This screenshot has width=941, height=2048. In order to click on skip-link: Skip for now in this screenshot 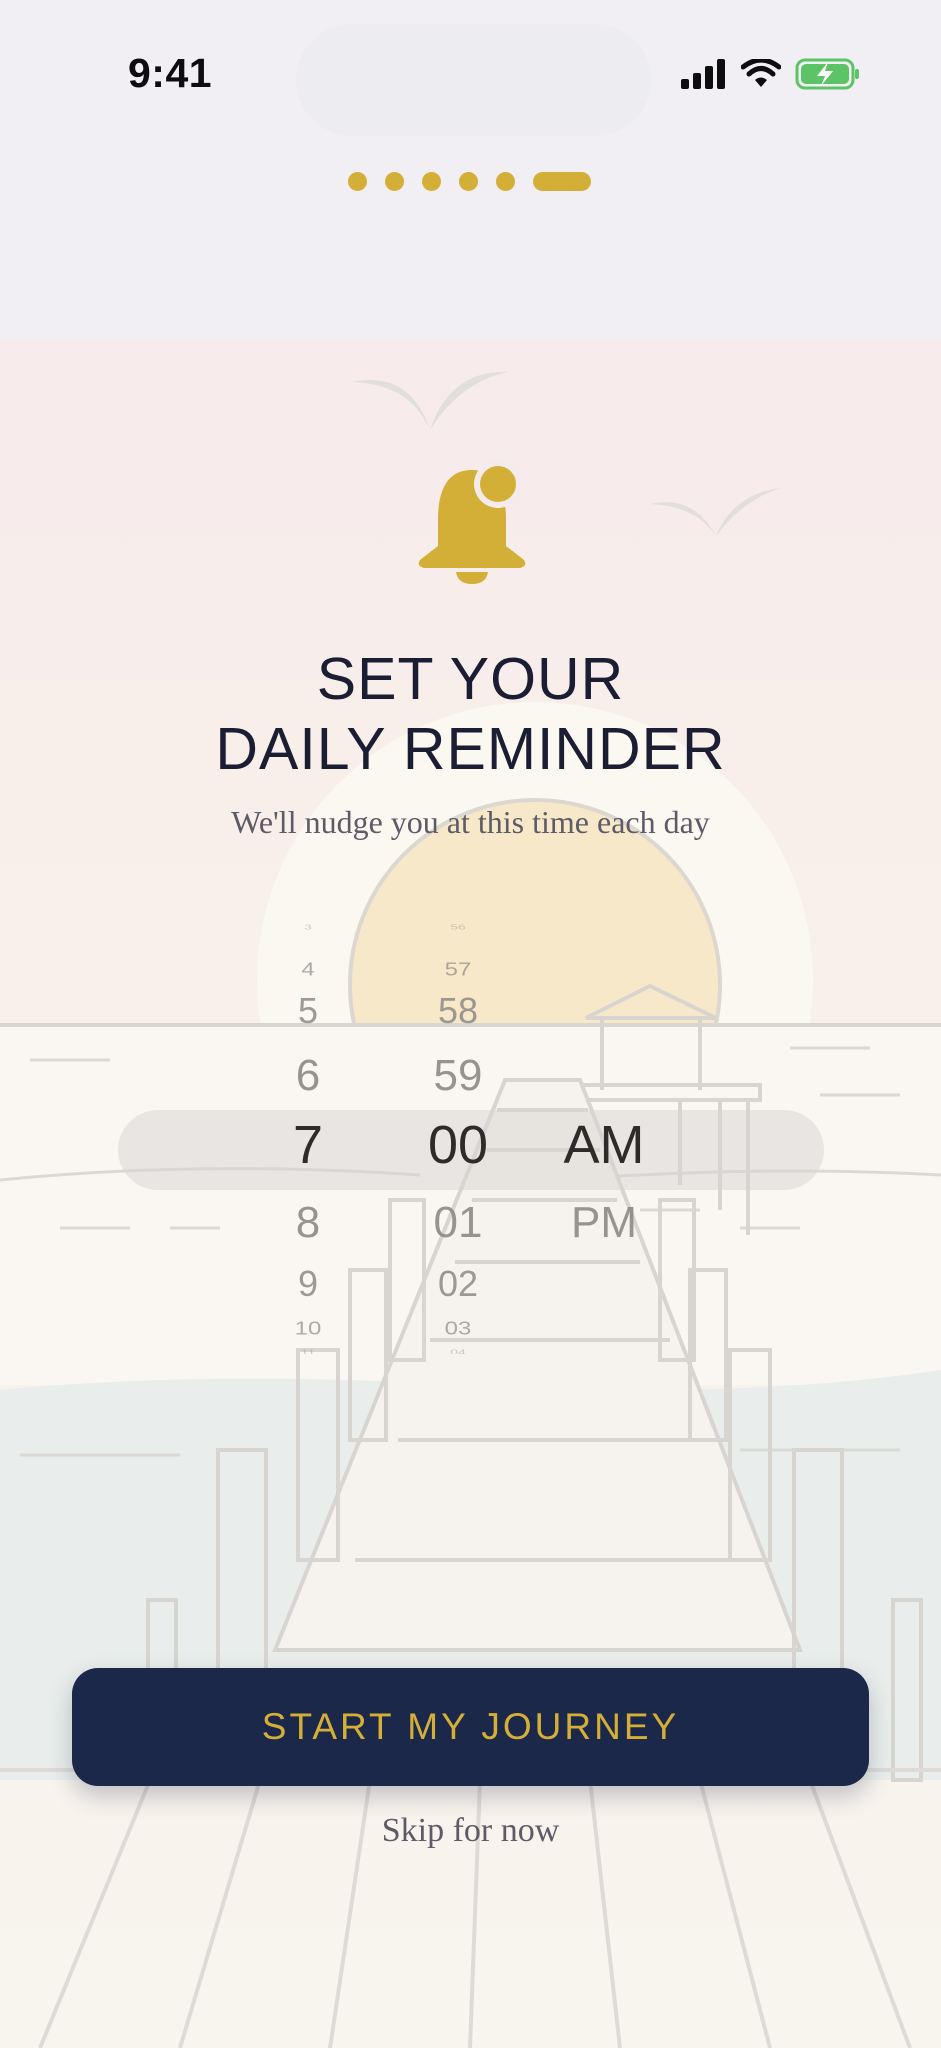, I will do `click(470, 1831)`.